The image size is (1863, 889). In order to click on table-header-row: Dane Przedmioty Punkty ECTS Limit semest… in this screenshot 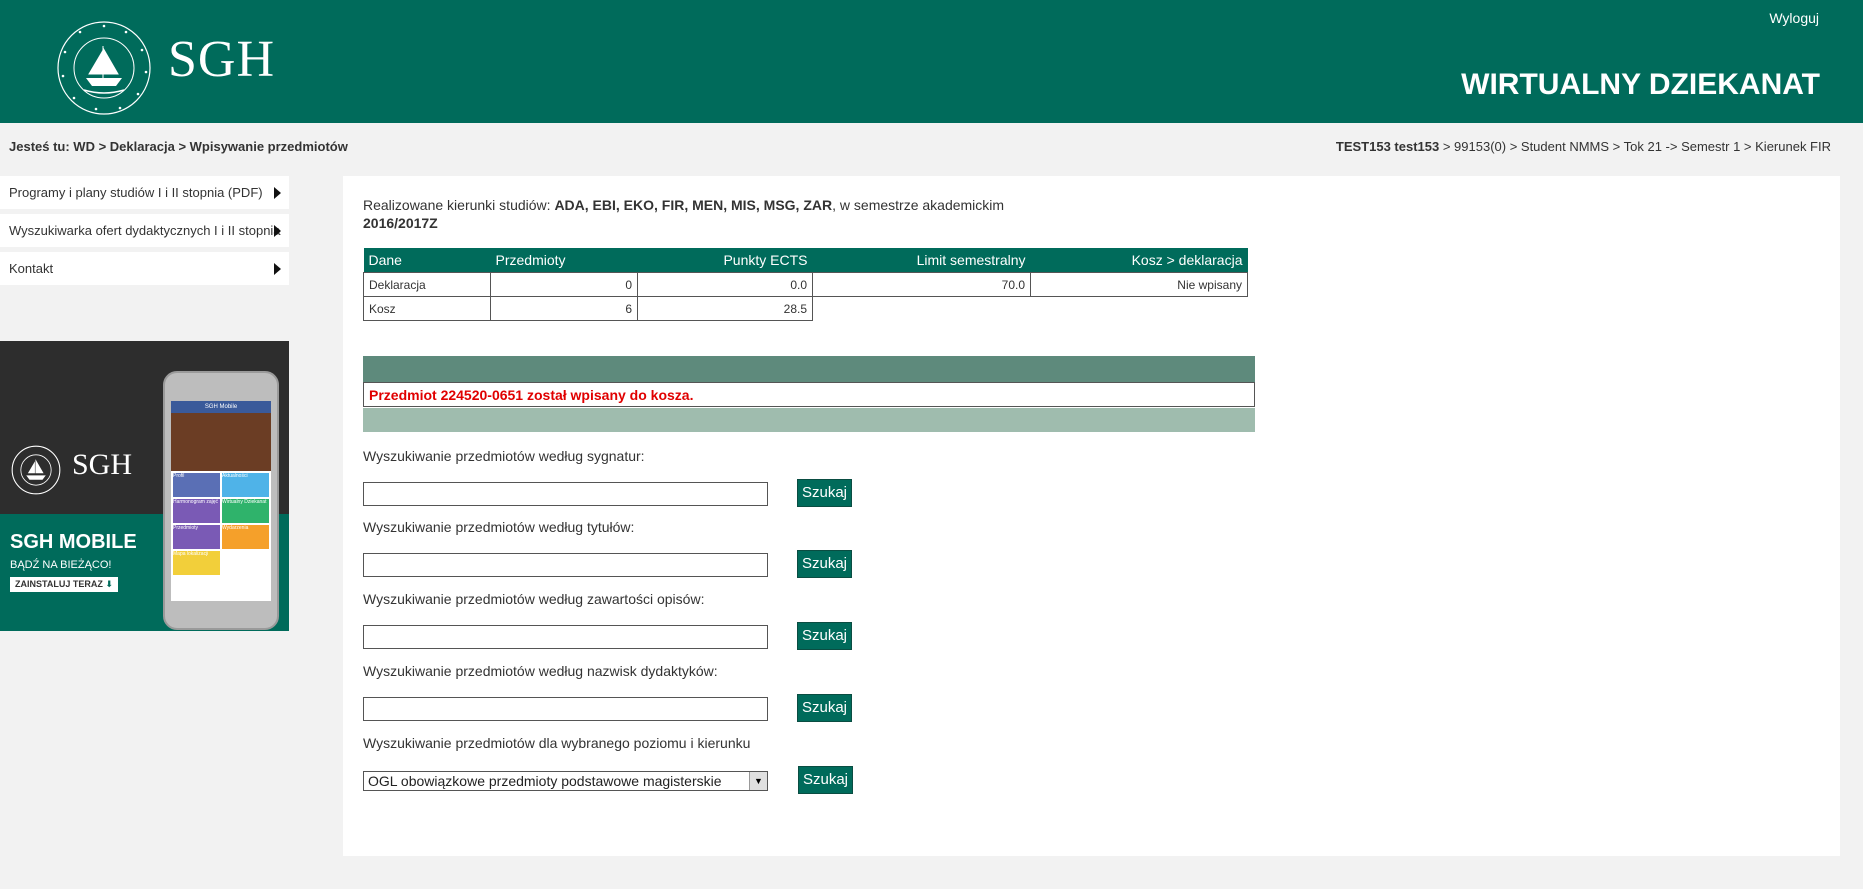, I will do `click(805, 260)`.